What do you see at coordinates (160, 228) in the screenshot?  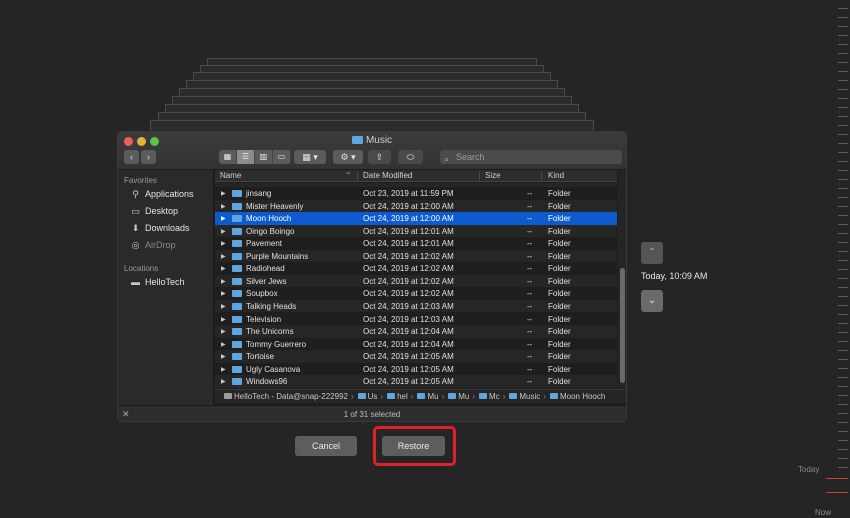 I see `sidebar-item-downloads: ⬇ Downloads` at bounding box center [160, 228].